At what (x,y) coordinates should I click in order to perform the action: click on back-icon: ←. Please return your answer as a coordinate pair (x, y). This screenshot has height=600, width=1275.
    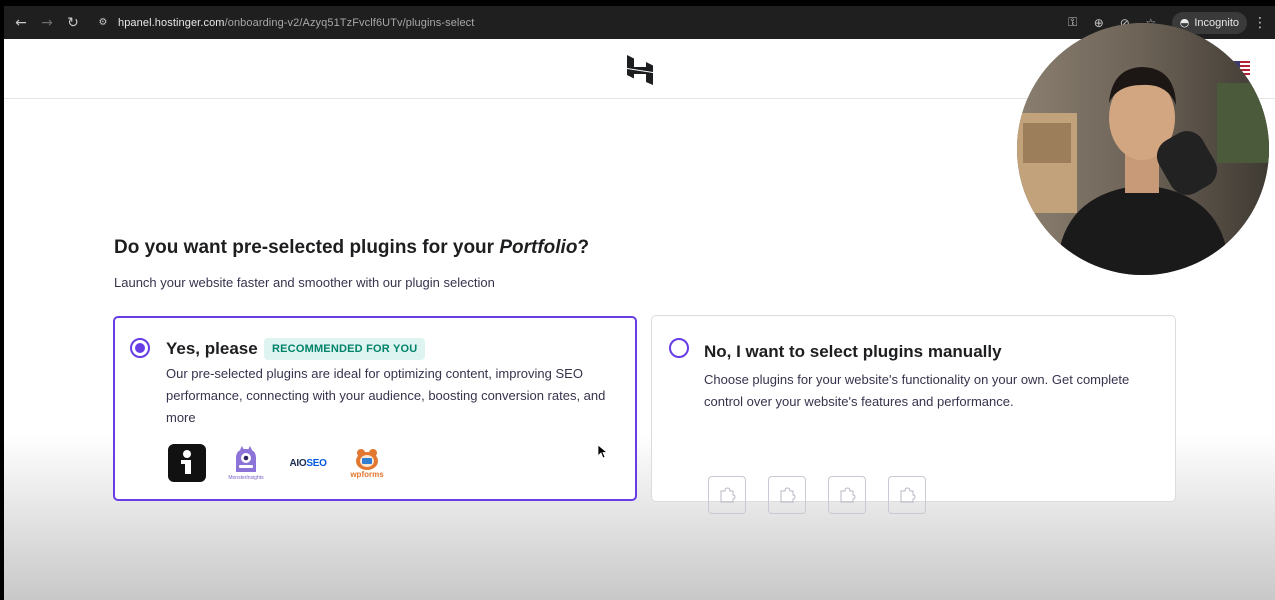
    Looking at the image, I should click on (21, 23).